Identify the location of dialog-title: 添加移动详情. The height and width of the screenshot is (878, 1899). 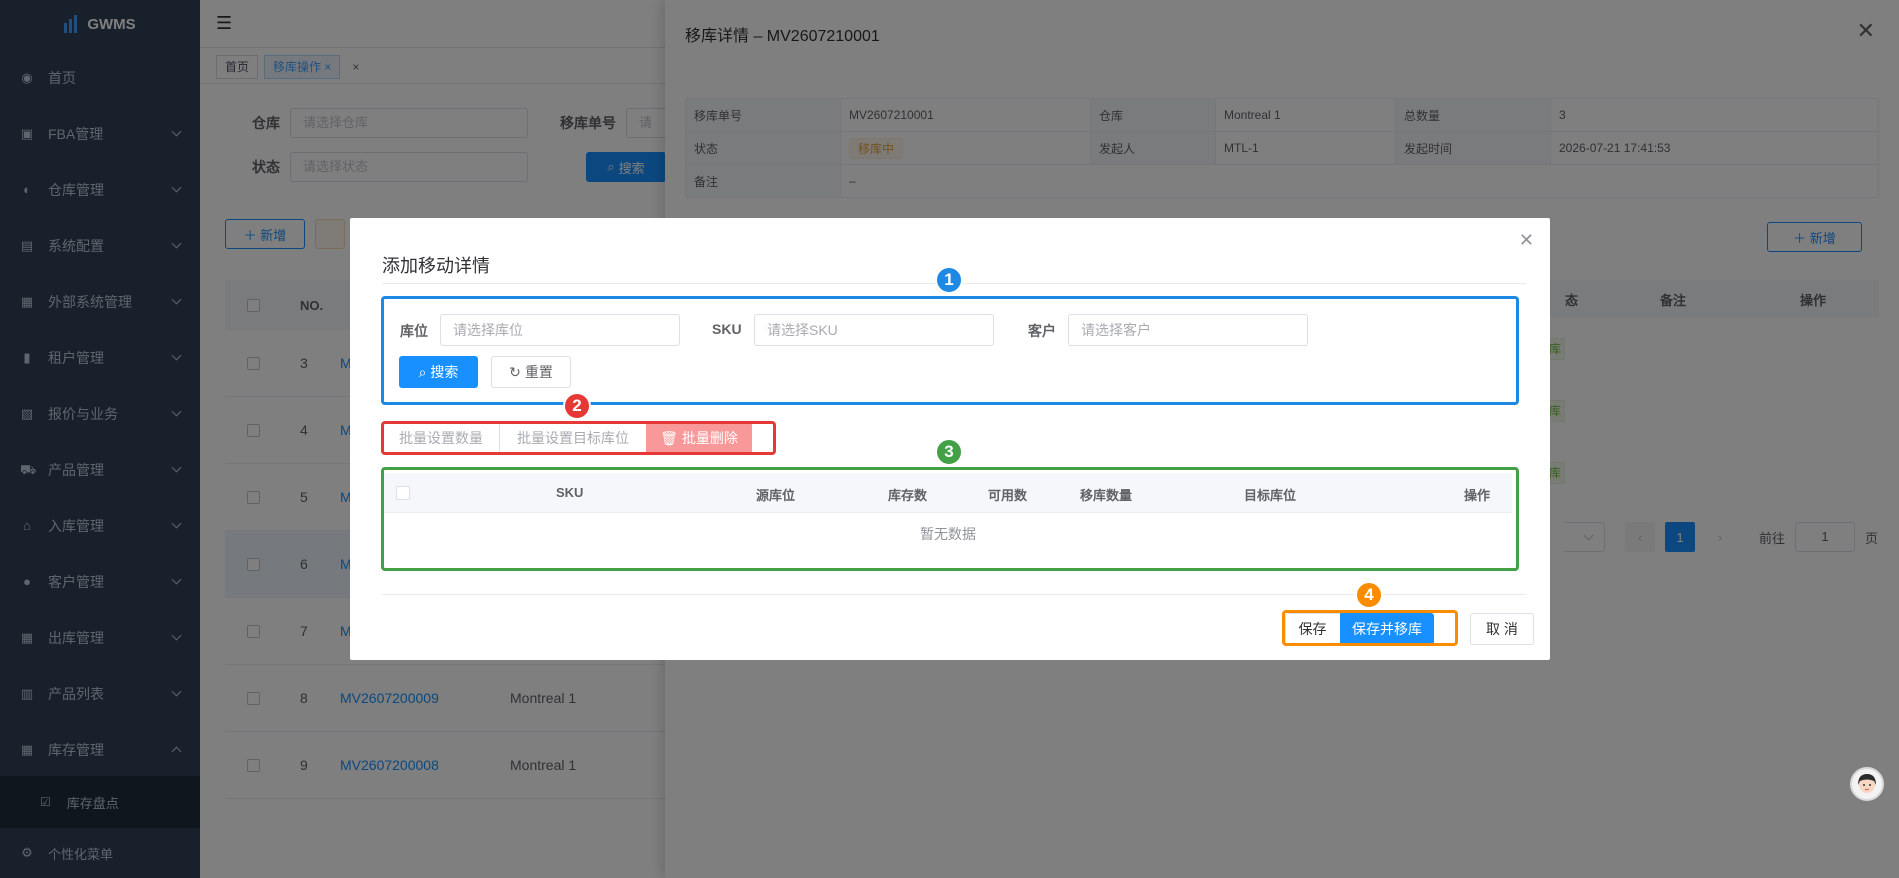
(436, 266).